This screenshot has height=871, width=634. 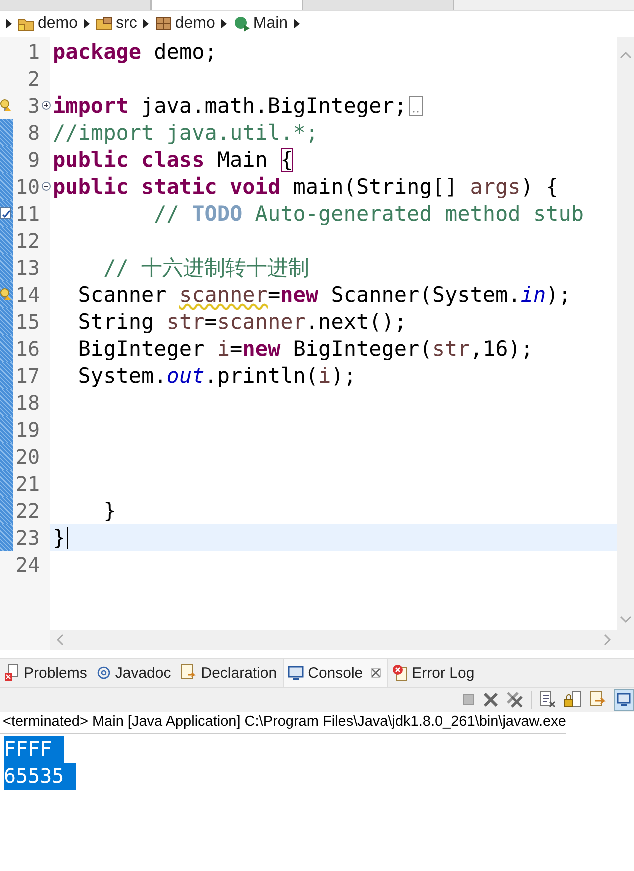 I want to click on breadcrumb-item: Main, so click(x=260, y=24).